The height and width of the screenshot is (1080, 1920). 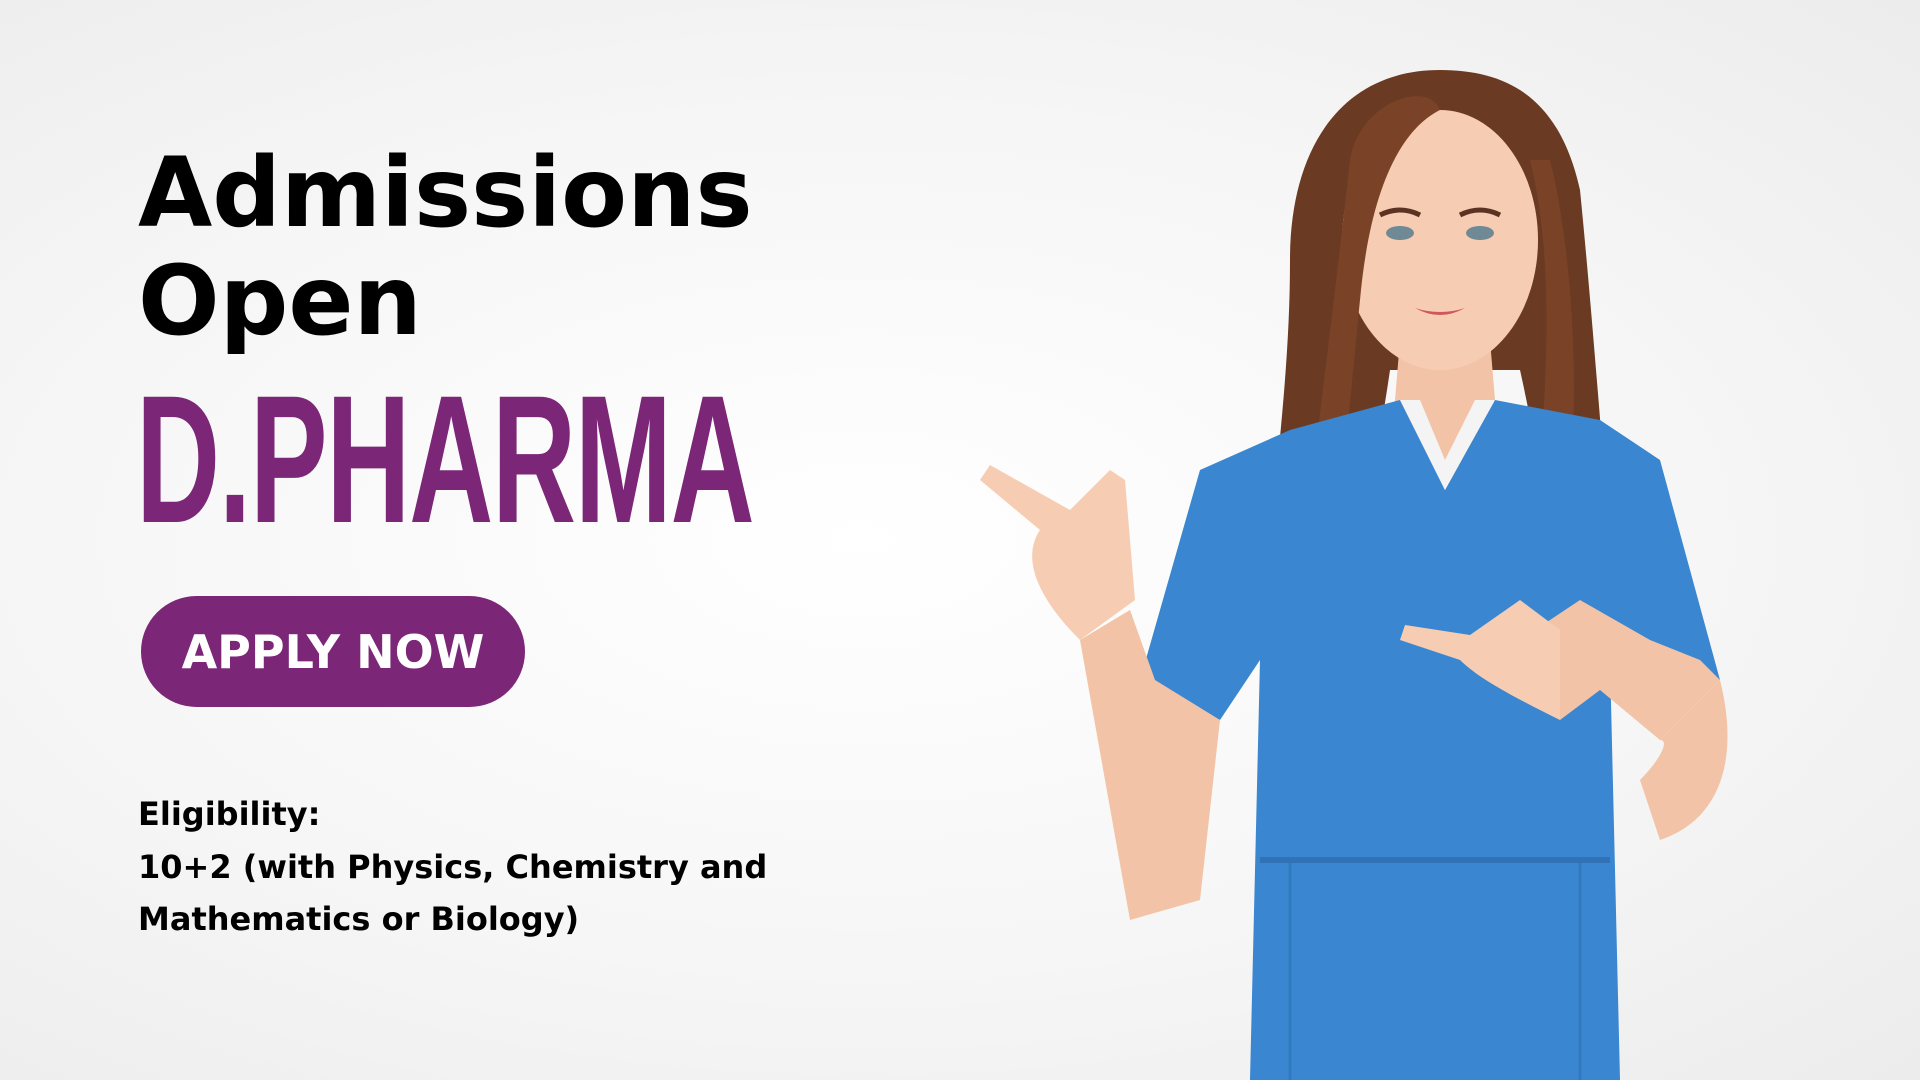 What do you see at coordinates (445, 459) in the screenshot?
I see `program-title: D.PHARMA` at bounding box center [445, 459].